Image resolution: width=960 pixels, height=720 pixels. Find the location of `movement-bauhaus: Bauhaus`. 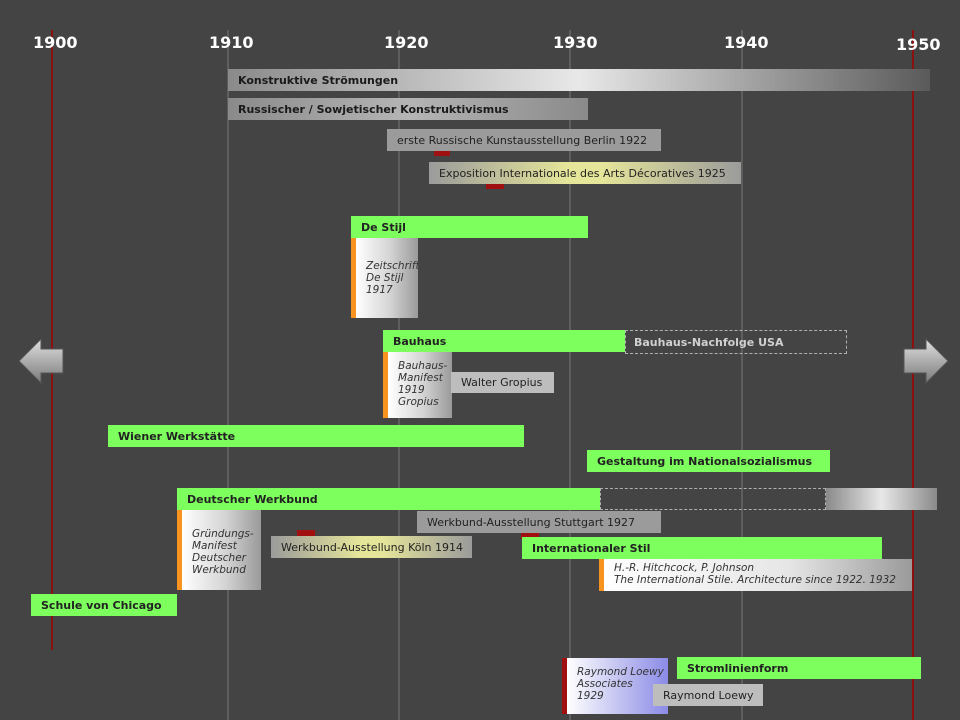

movement-bauhaus: Bauhaus is located at coordinates (504, 341).